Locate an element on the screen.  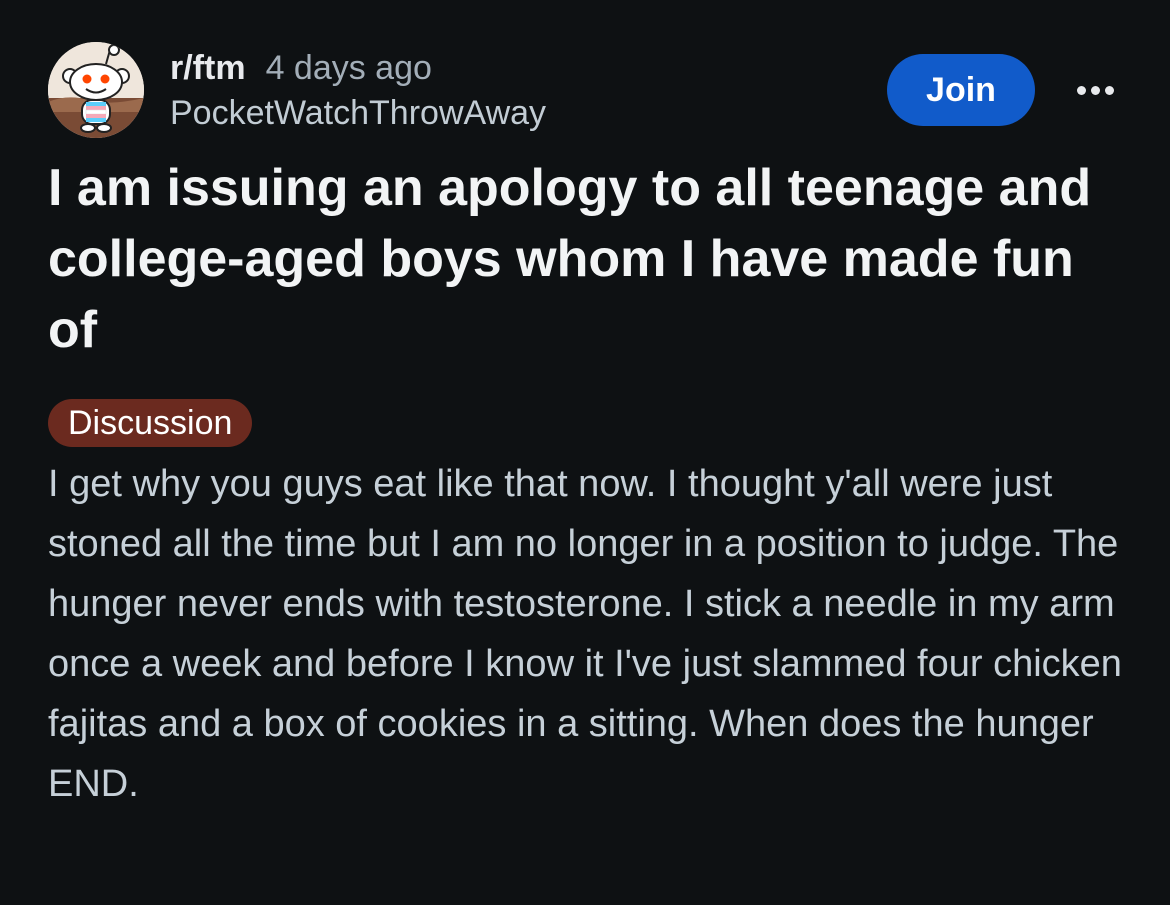
subreddit-avatar is located at coordinates (96, 90).